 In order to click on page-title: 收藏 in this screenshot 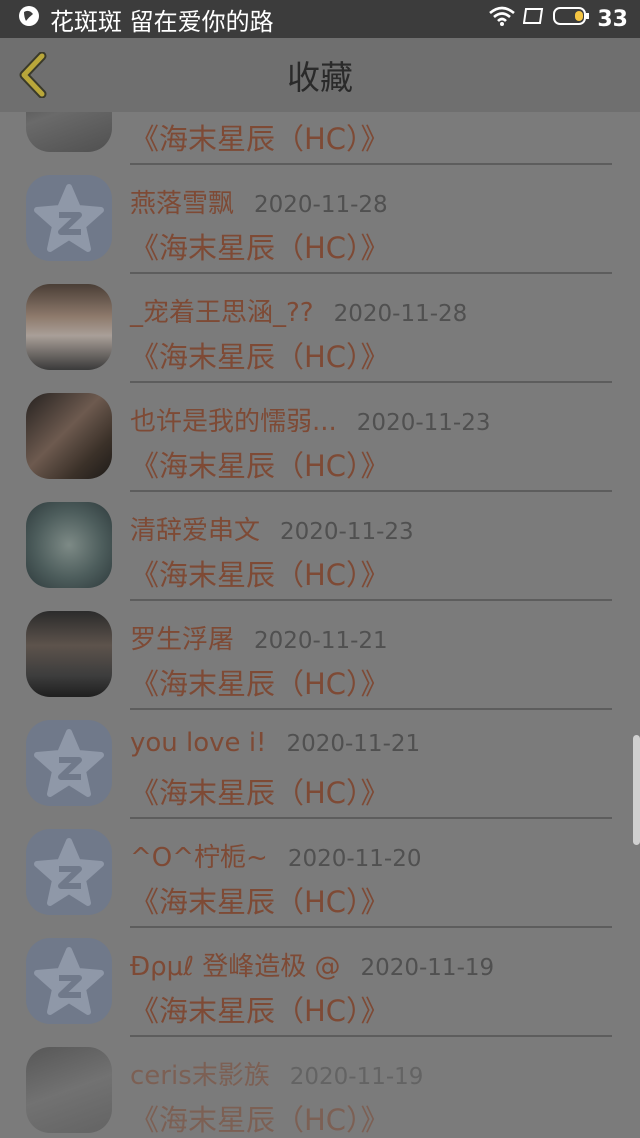, I will do `click(320, 77)`.